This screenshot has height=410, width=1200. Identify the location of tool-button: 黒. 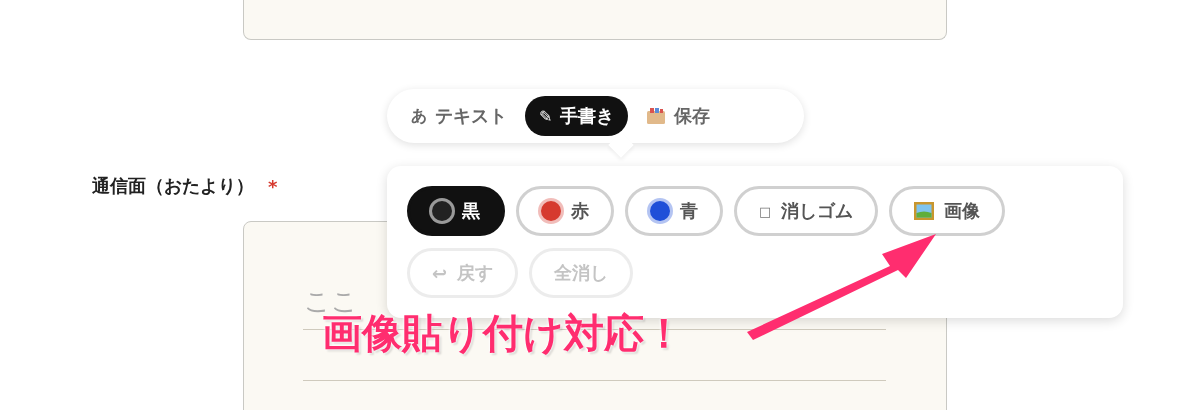
(456, 211).